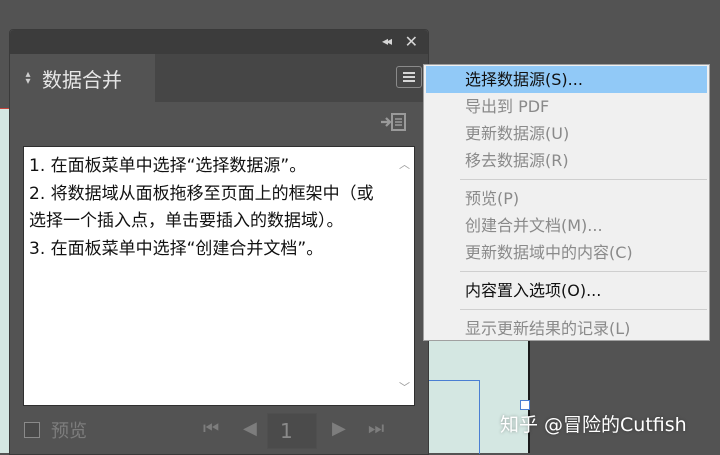 Image resolution: width=720 pixels, height=455 pixels. I want to click on tab-data-merge: ▴ ▾ 数据合并, so click(82, 78).